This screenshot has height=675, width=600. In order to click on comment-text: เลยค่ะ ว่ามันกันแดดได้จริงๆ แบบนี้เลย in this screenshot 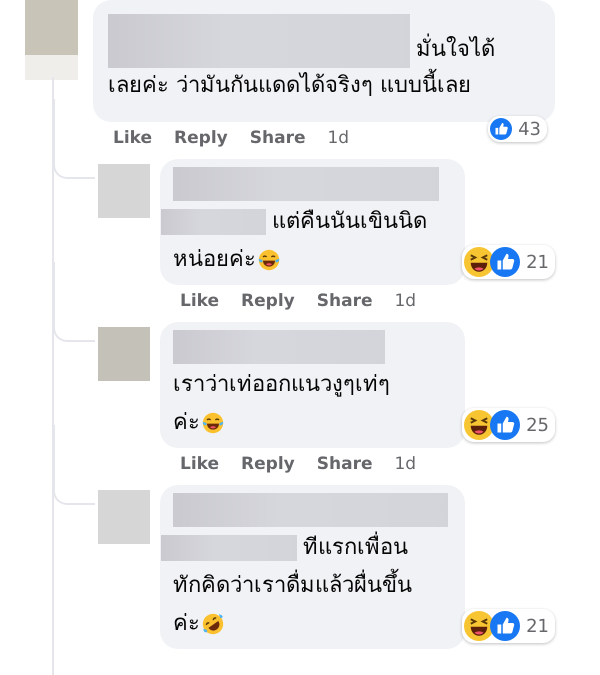, I will do `click(289, 86)`.